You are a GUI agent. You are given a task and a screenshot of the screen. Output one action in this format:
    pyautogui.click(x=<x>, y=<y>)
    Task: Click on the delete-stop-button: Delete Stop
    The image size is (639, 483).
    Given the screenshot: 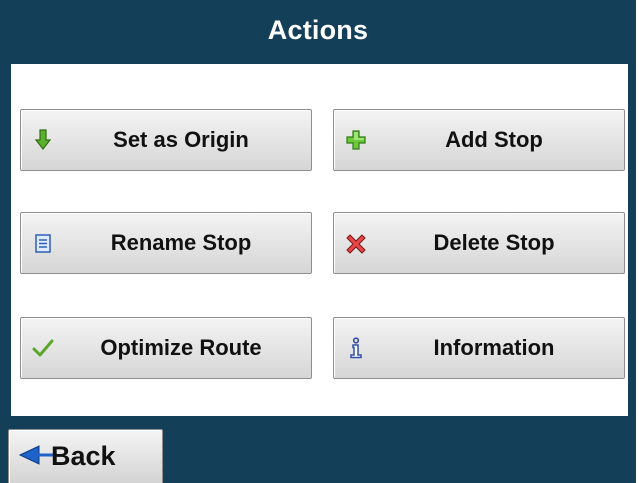 What is the action you would take?
    pyautogui.click(x=479, y=243)
    